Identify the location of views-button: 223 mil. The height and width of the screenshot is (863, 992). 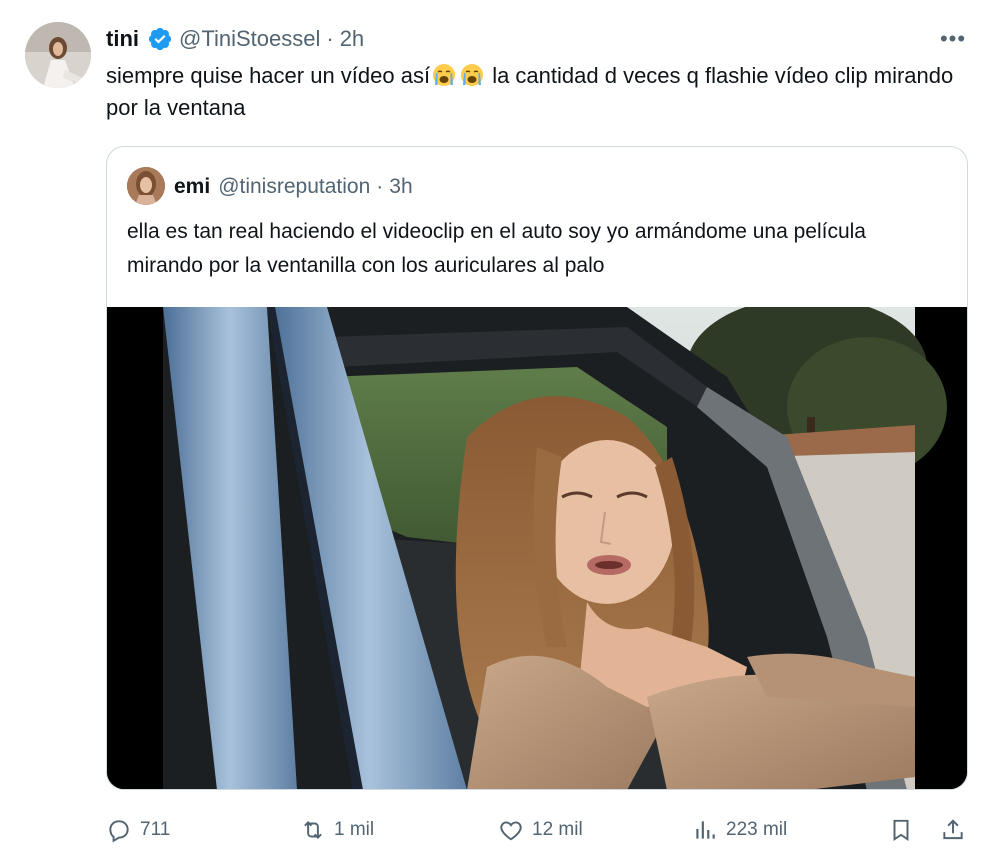
(739, 830).